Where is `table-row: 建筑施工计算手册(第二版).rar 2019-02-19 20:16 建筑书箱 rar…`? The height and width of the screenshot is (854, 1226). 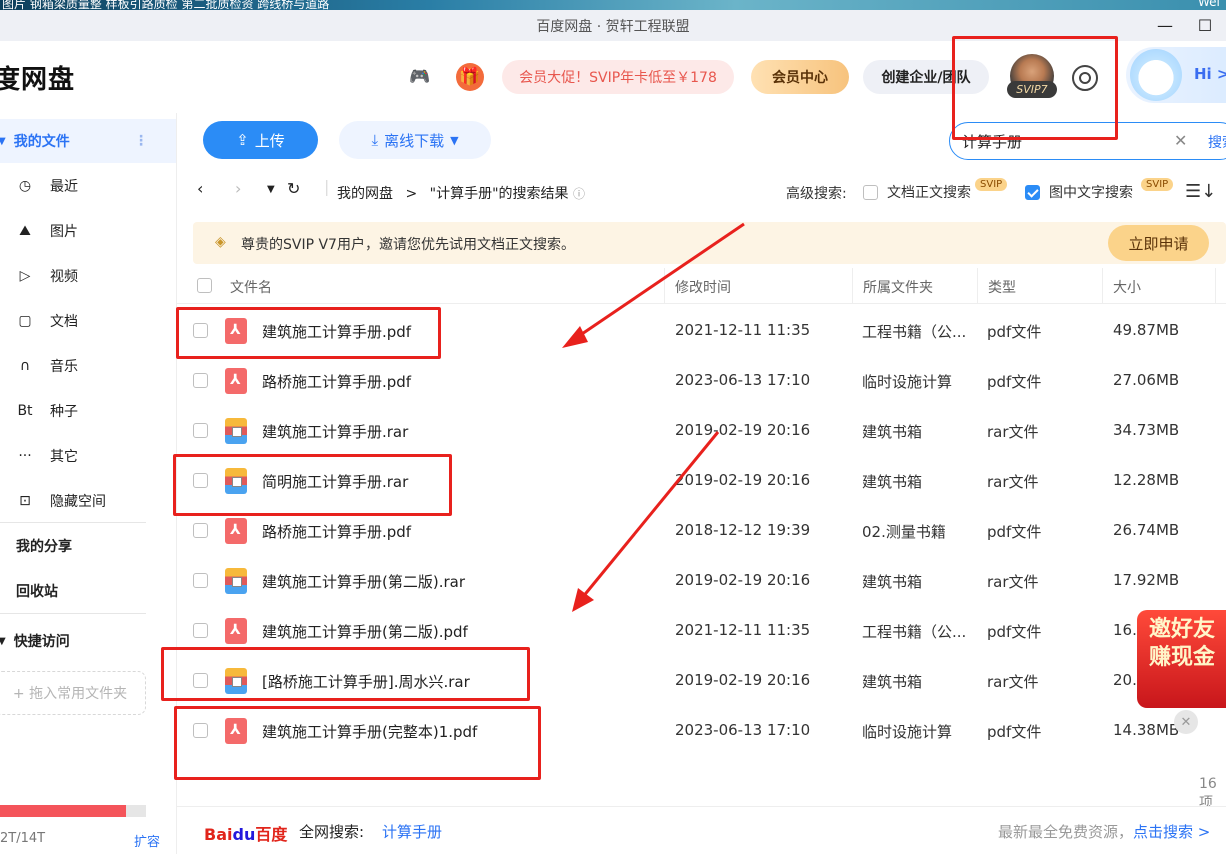 table-row: 建筑施工计算手册(第二版).rar 2019-02-19 20:16 建筑书箱 rar… is located at coordinates (701, 581).